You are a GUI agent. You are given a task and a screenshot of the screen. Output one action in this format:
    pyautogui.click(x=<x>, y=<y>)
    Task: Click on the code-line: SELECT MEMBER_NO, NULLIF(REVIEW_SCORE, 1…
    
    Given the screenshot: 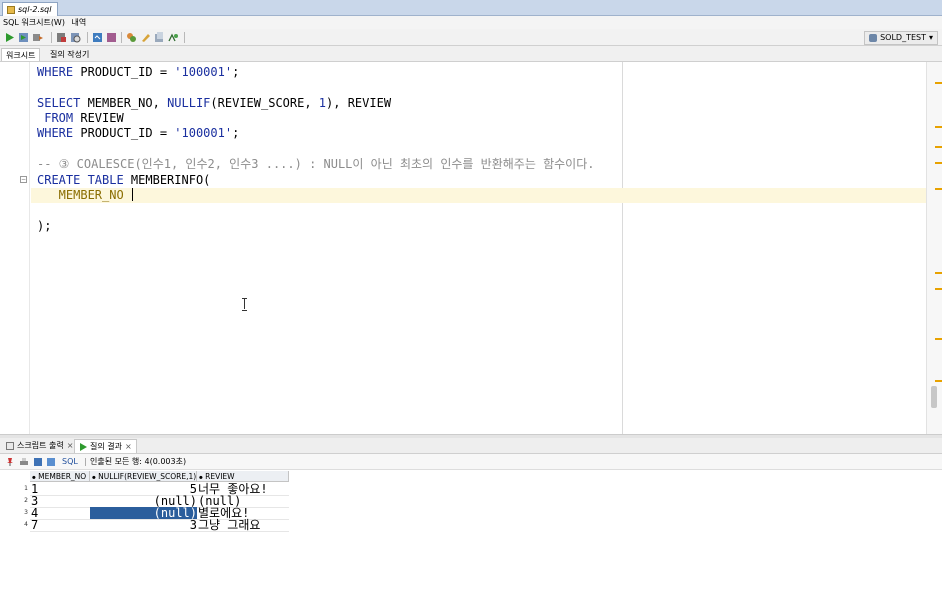 What is the action you would take?
    pyautogui.click(x=214, y=103)
    